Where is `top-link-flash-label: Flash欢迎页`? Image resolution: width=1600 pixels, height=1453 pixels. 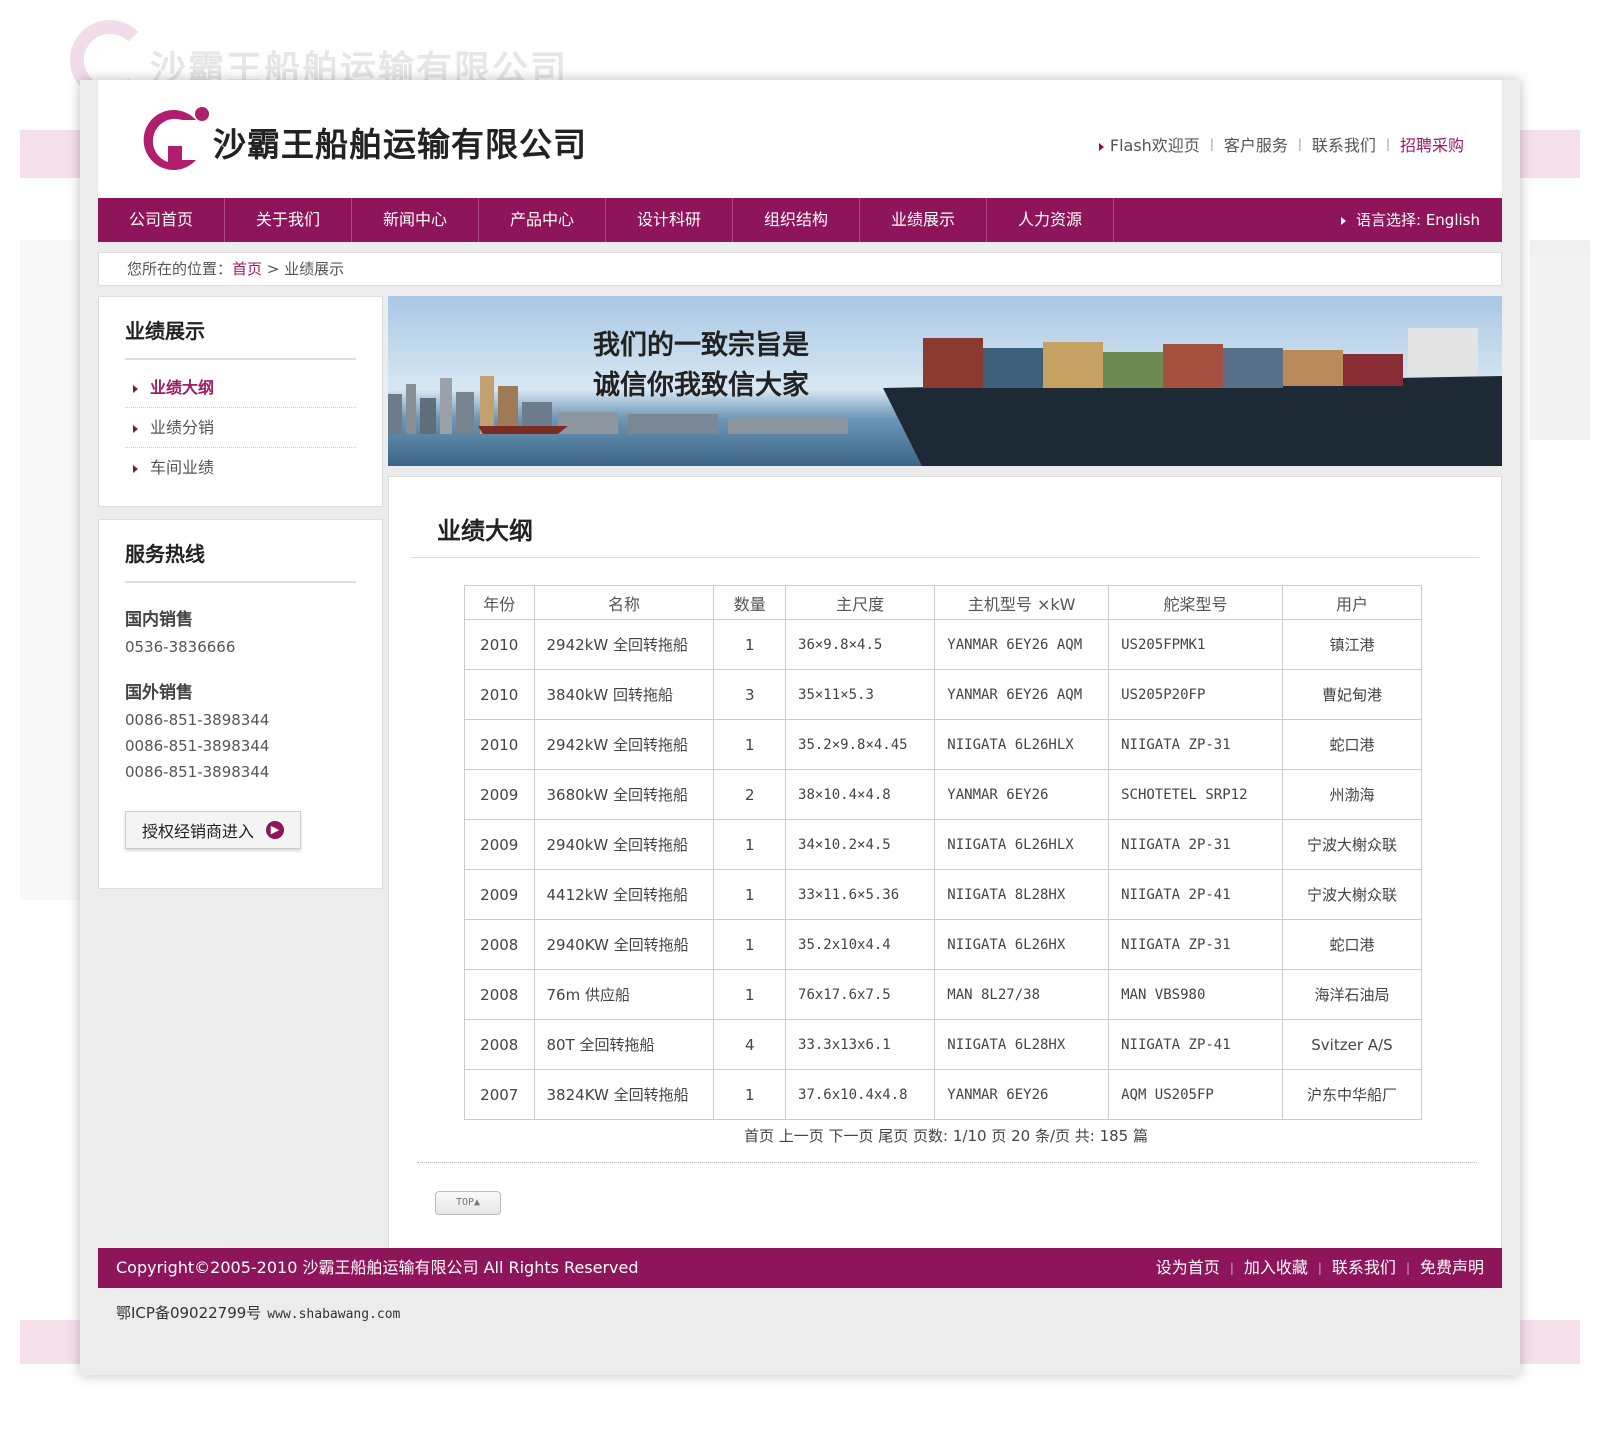
top-link-flash-label: Flash欢迎页 is located at coordinates (1154, 145).